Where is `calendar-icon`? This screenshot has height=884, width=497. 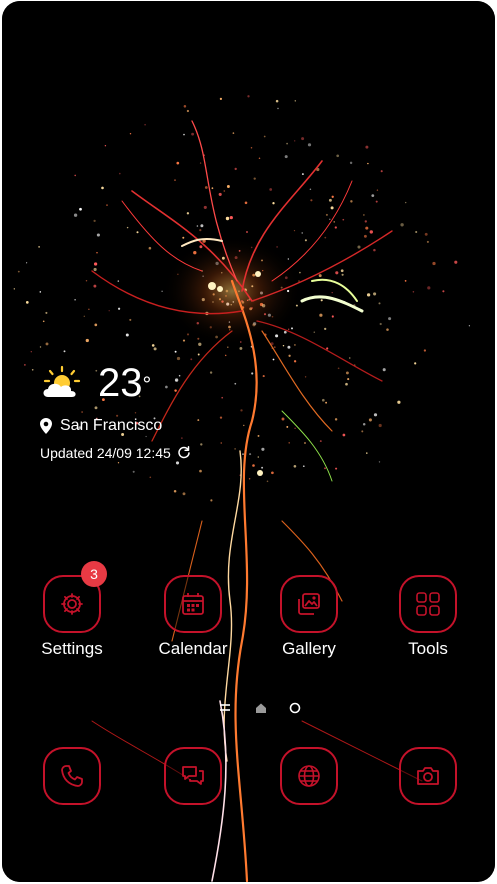 calendar-icon is located at coordinates (193, 604).